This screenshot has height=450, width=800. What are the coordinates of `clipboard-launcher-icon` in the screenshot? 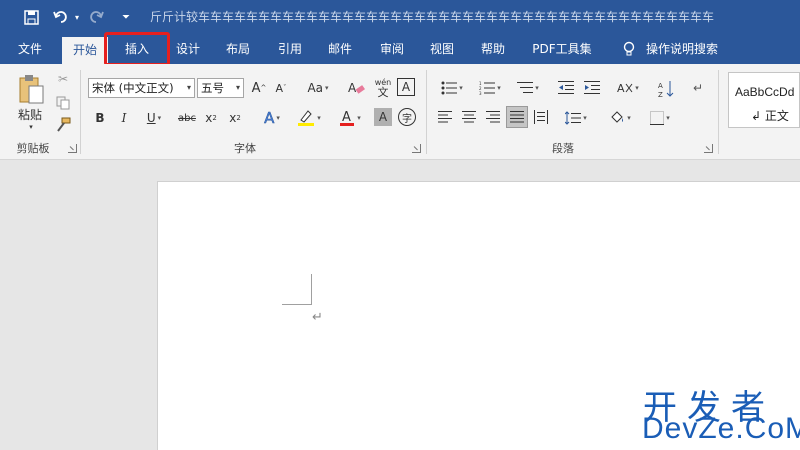 It's located at (72, 148).